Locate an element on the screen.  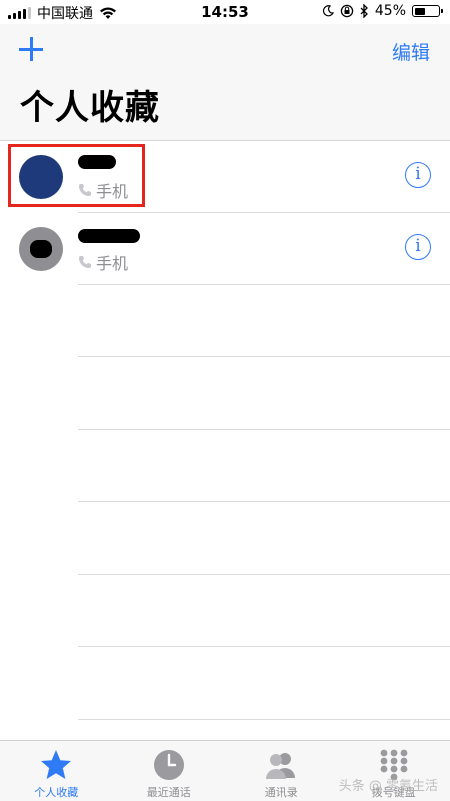
clock-icon is located at coordinates (169, 765).